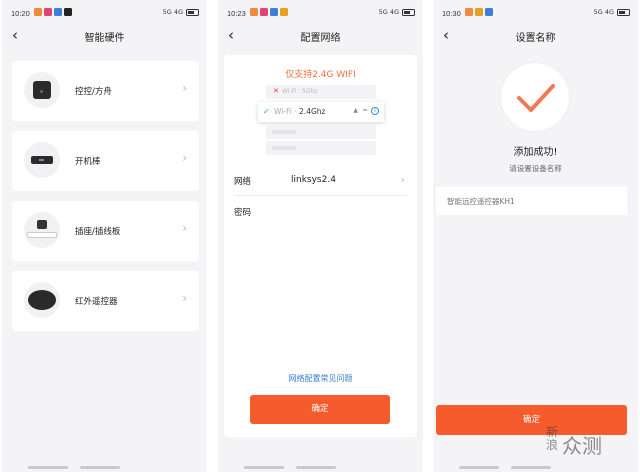  What do you see at coordinates (300, 91) in the screenshot?
I see `wifi-5g-label: Wi-Fi · 5Ghz` at bounding box center [300, 91].